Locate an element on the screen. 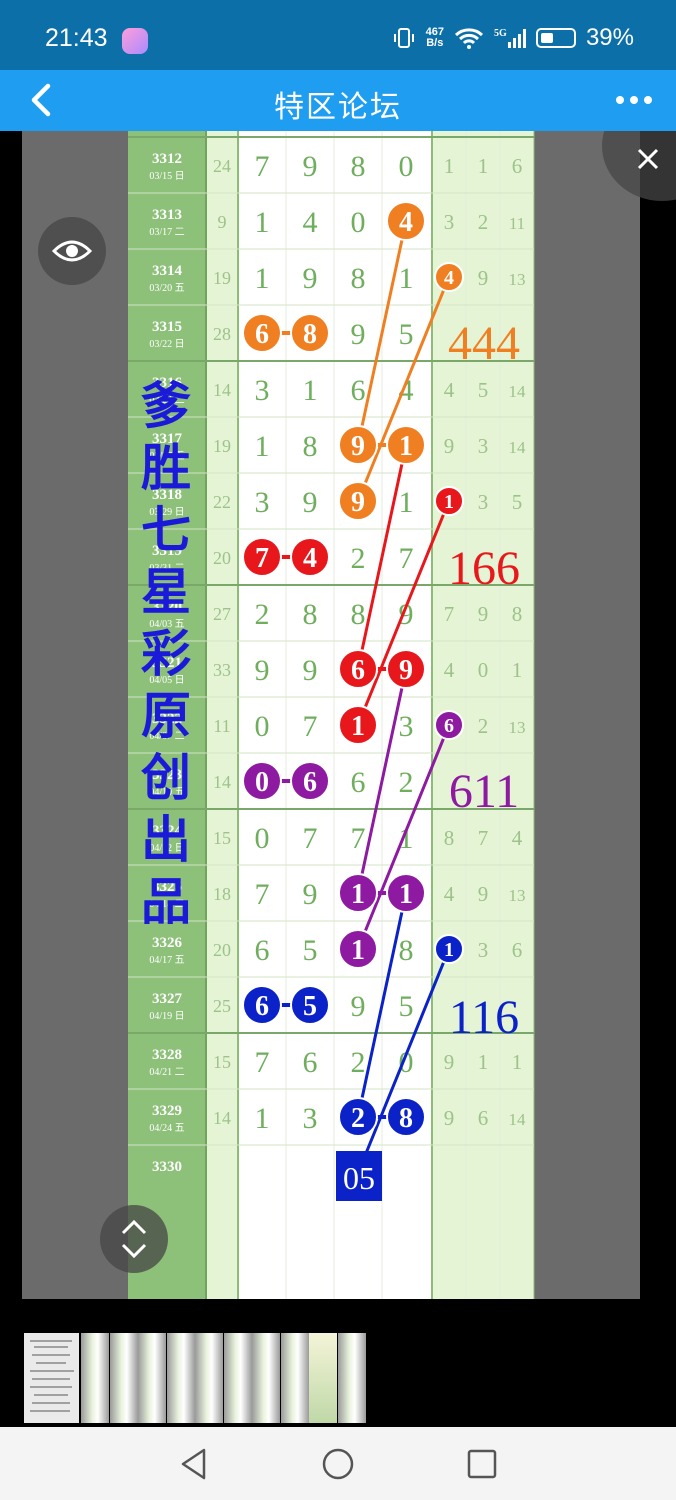 This screenshot has height=1500, width=676. net-speed: 467 B/s is located at coordinates (435, 38).